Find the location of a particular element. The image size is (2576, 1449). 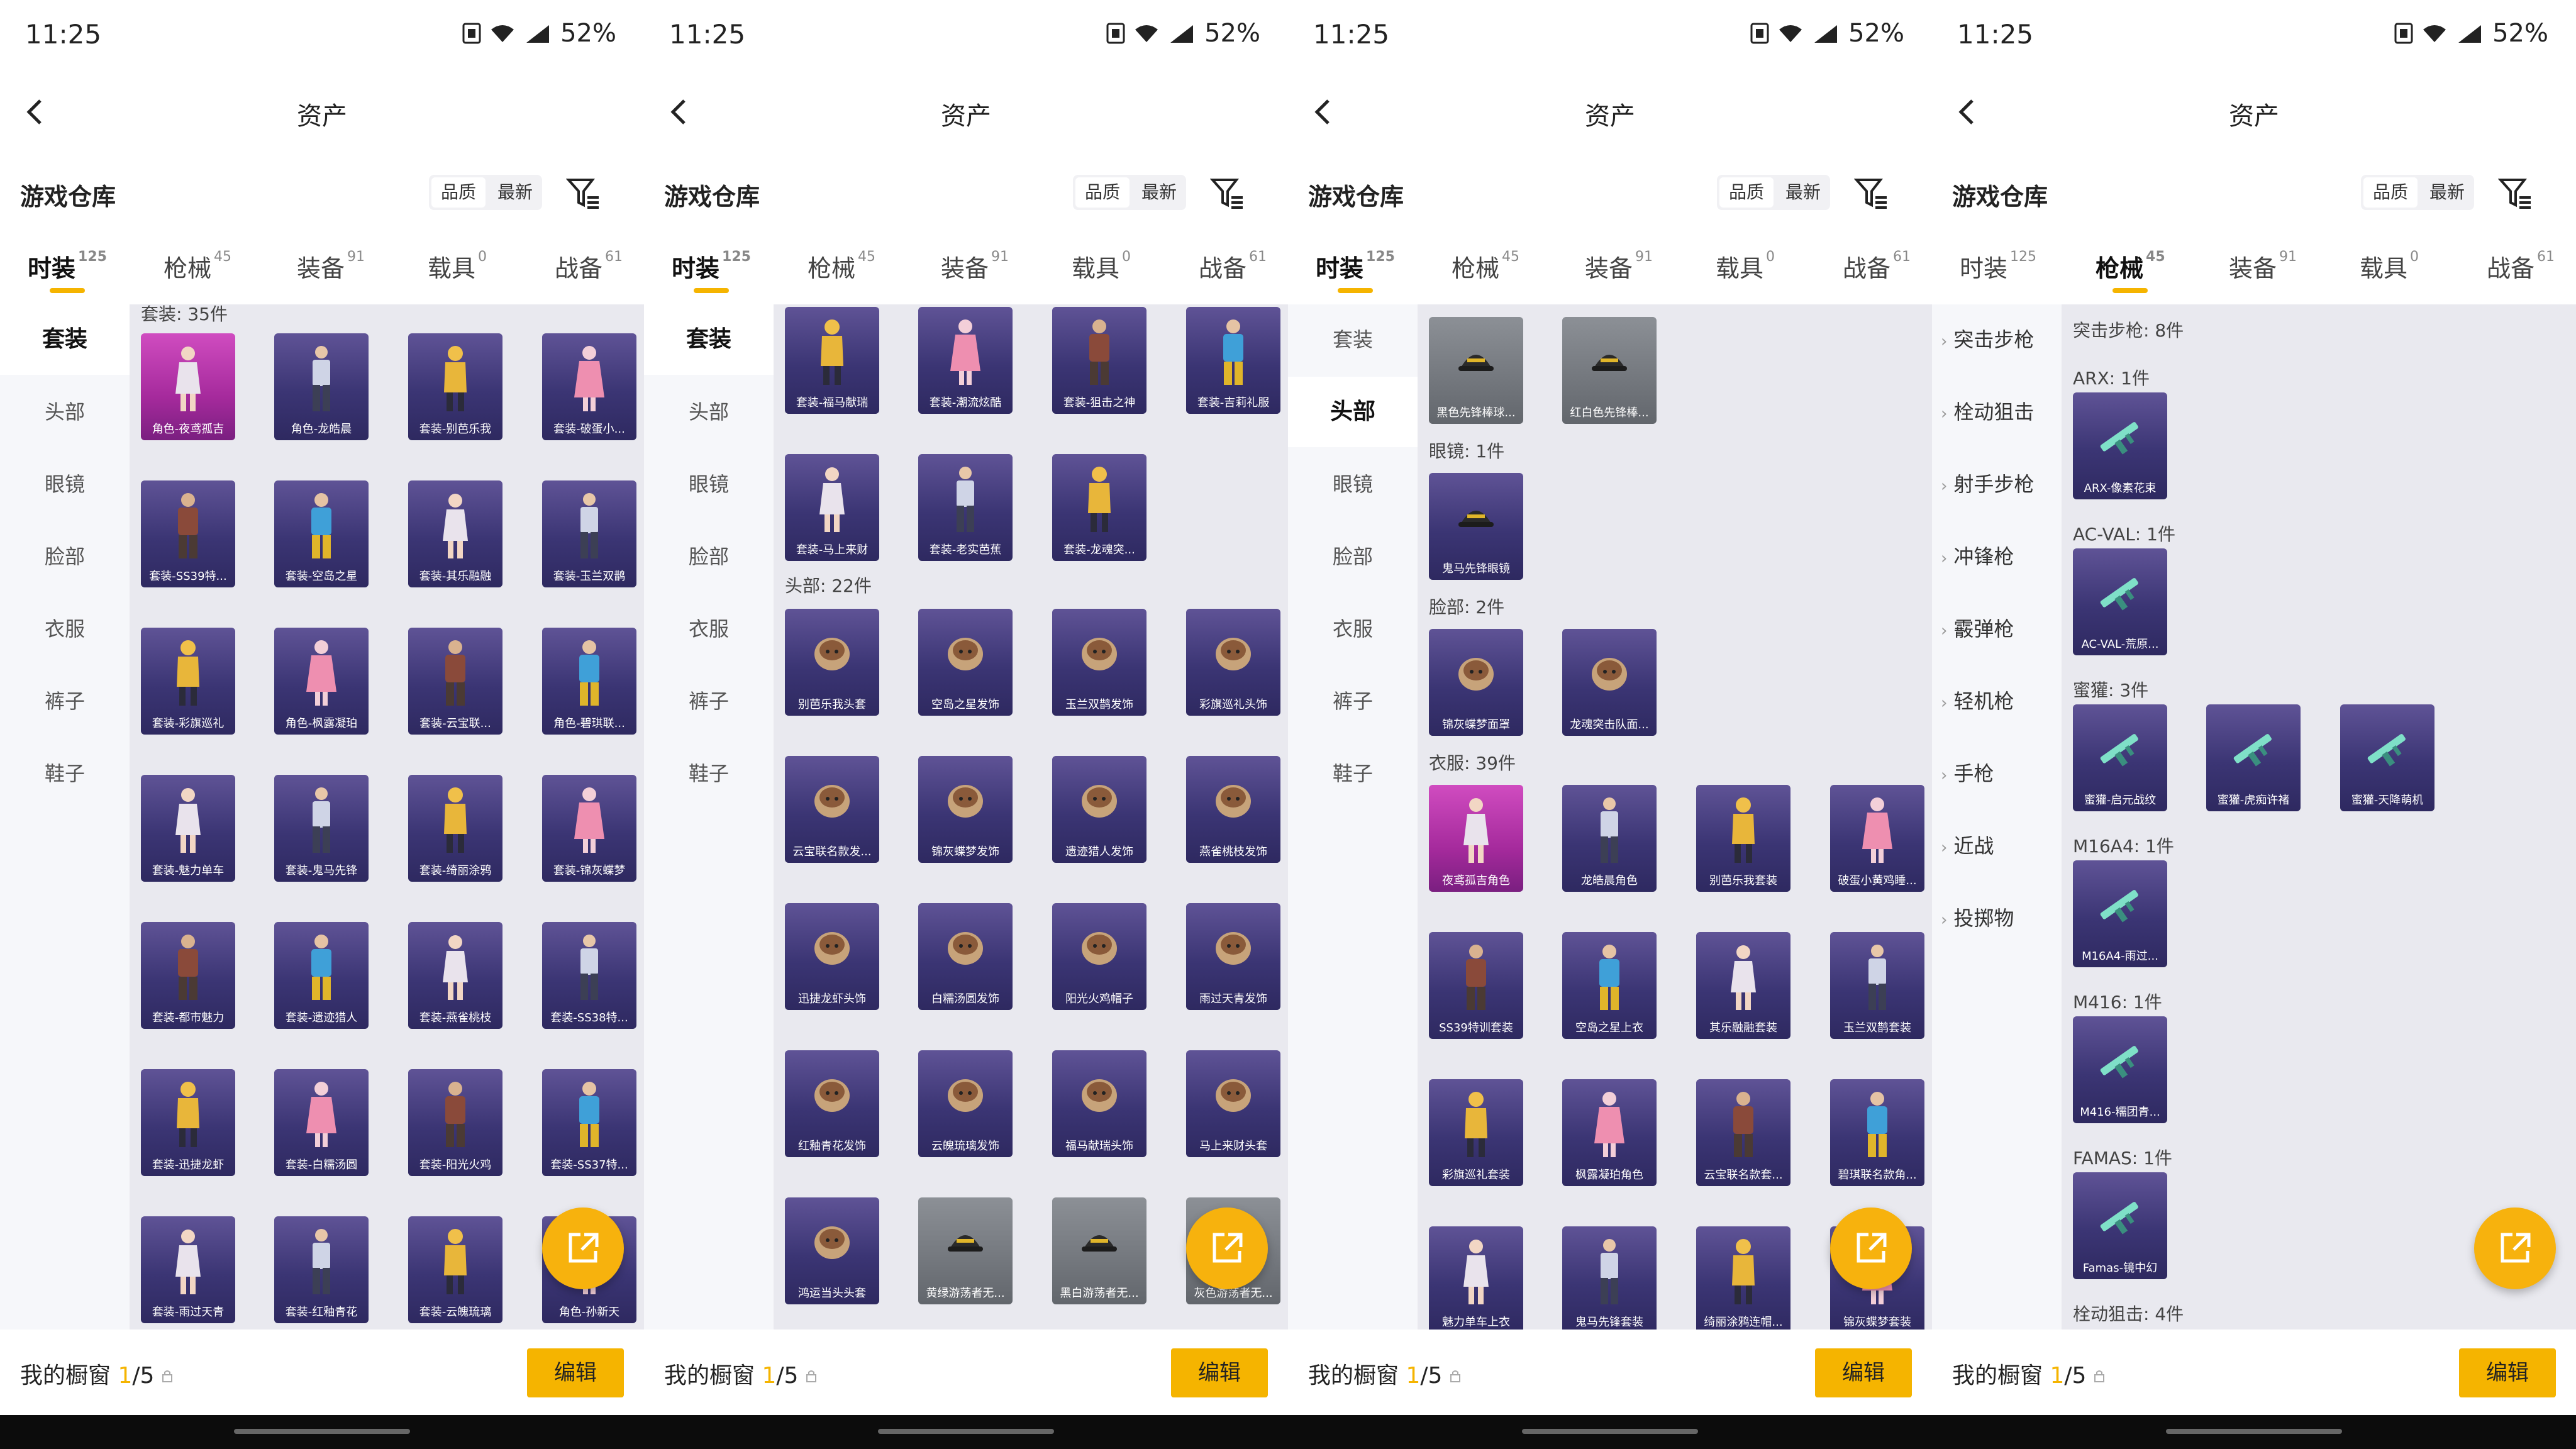

item-card: 套装-锦灰蝶梦 is located at coordinates (589, 828).